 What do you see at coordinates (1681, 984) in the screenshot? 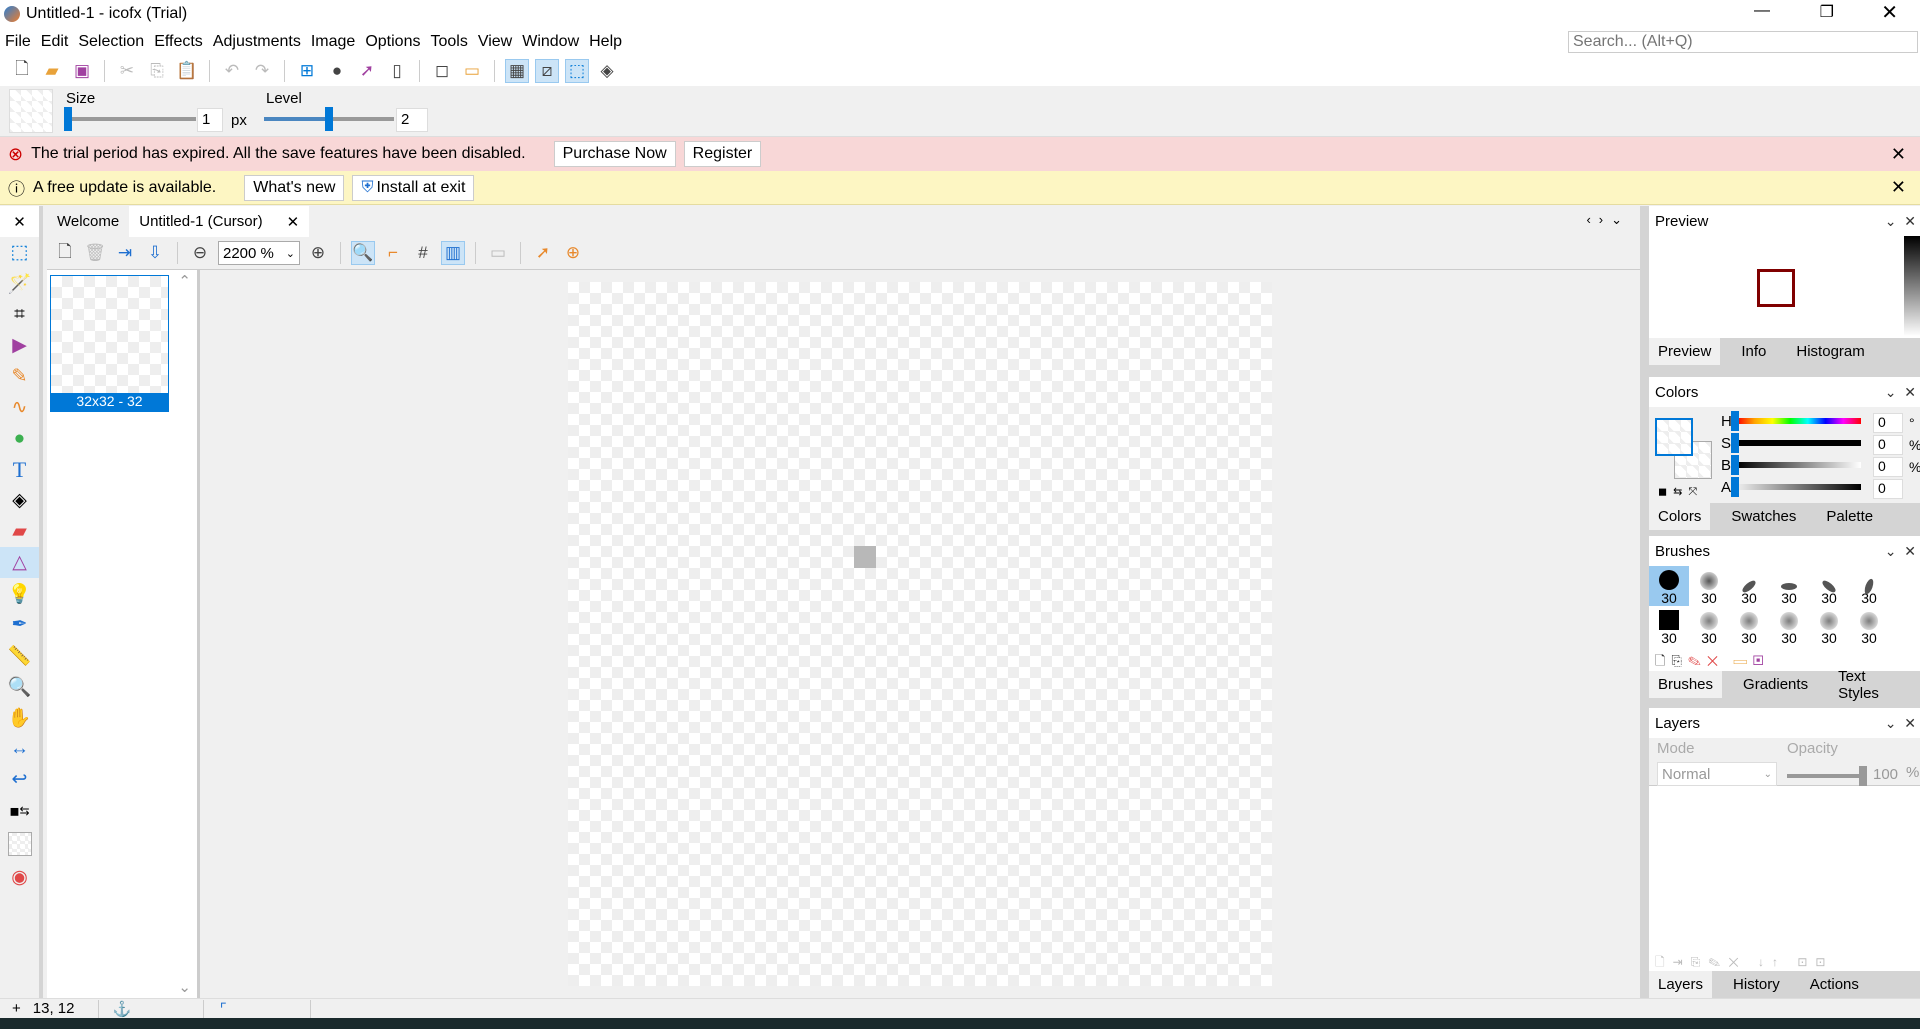
I see `tab-layers: Layers` at bounding box center [1681, 984].